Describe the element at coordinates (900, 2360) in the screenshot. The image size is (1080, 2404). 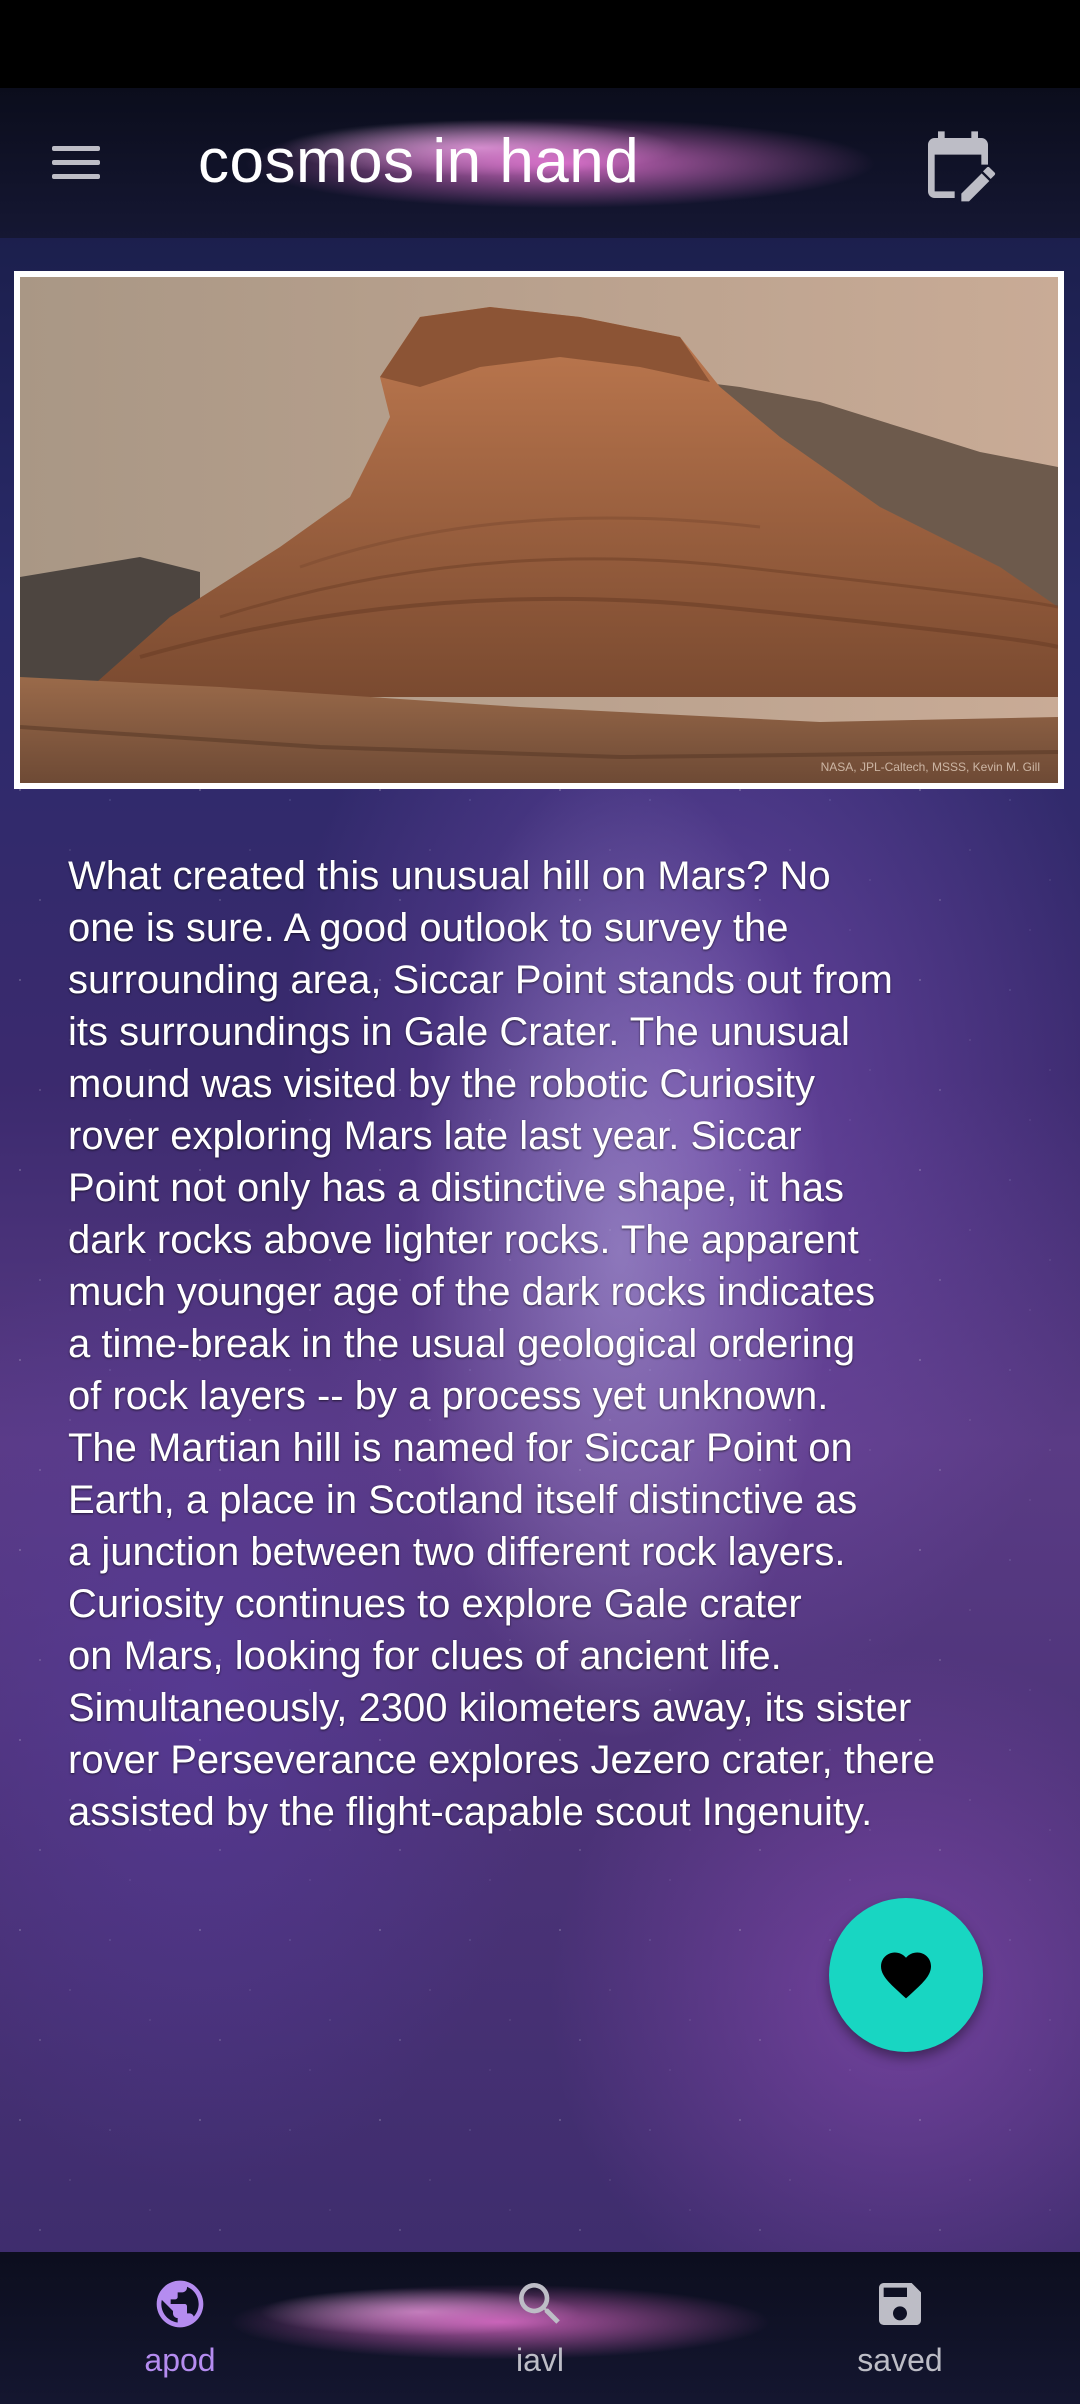
I see `nav-label-saved: saved` at that location.